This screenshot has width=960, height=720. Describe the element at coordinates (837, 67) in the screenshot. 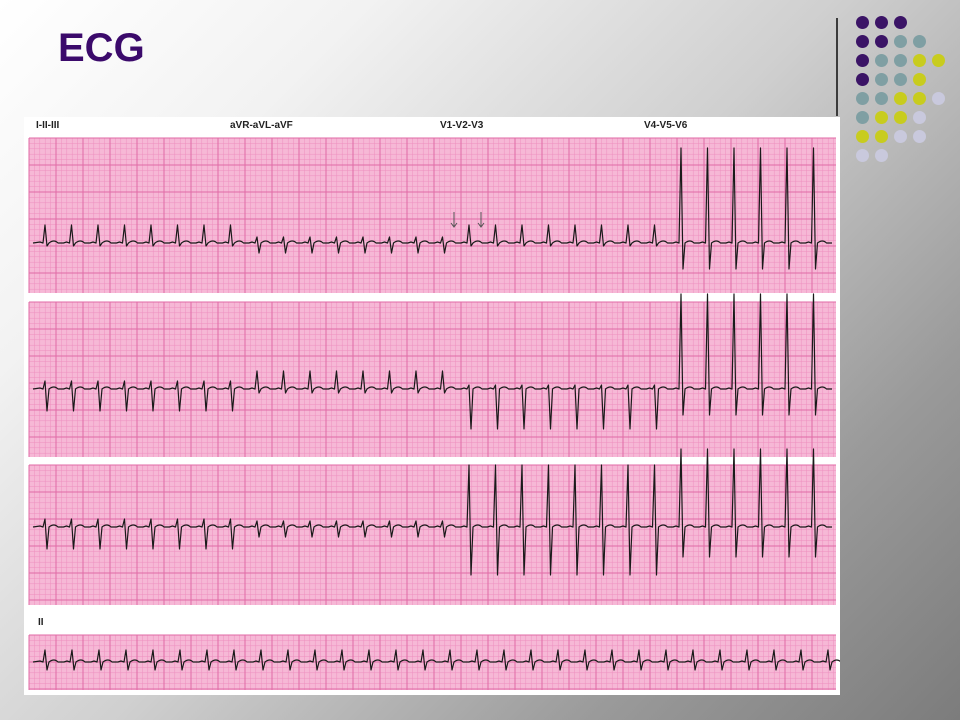

I see `title-divider` at that location.